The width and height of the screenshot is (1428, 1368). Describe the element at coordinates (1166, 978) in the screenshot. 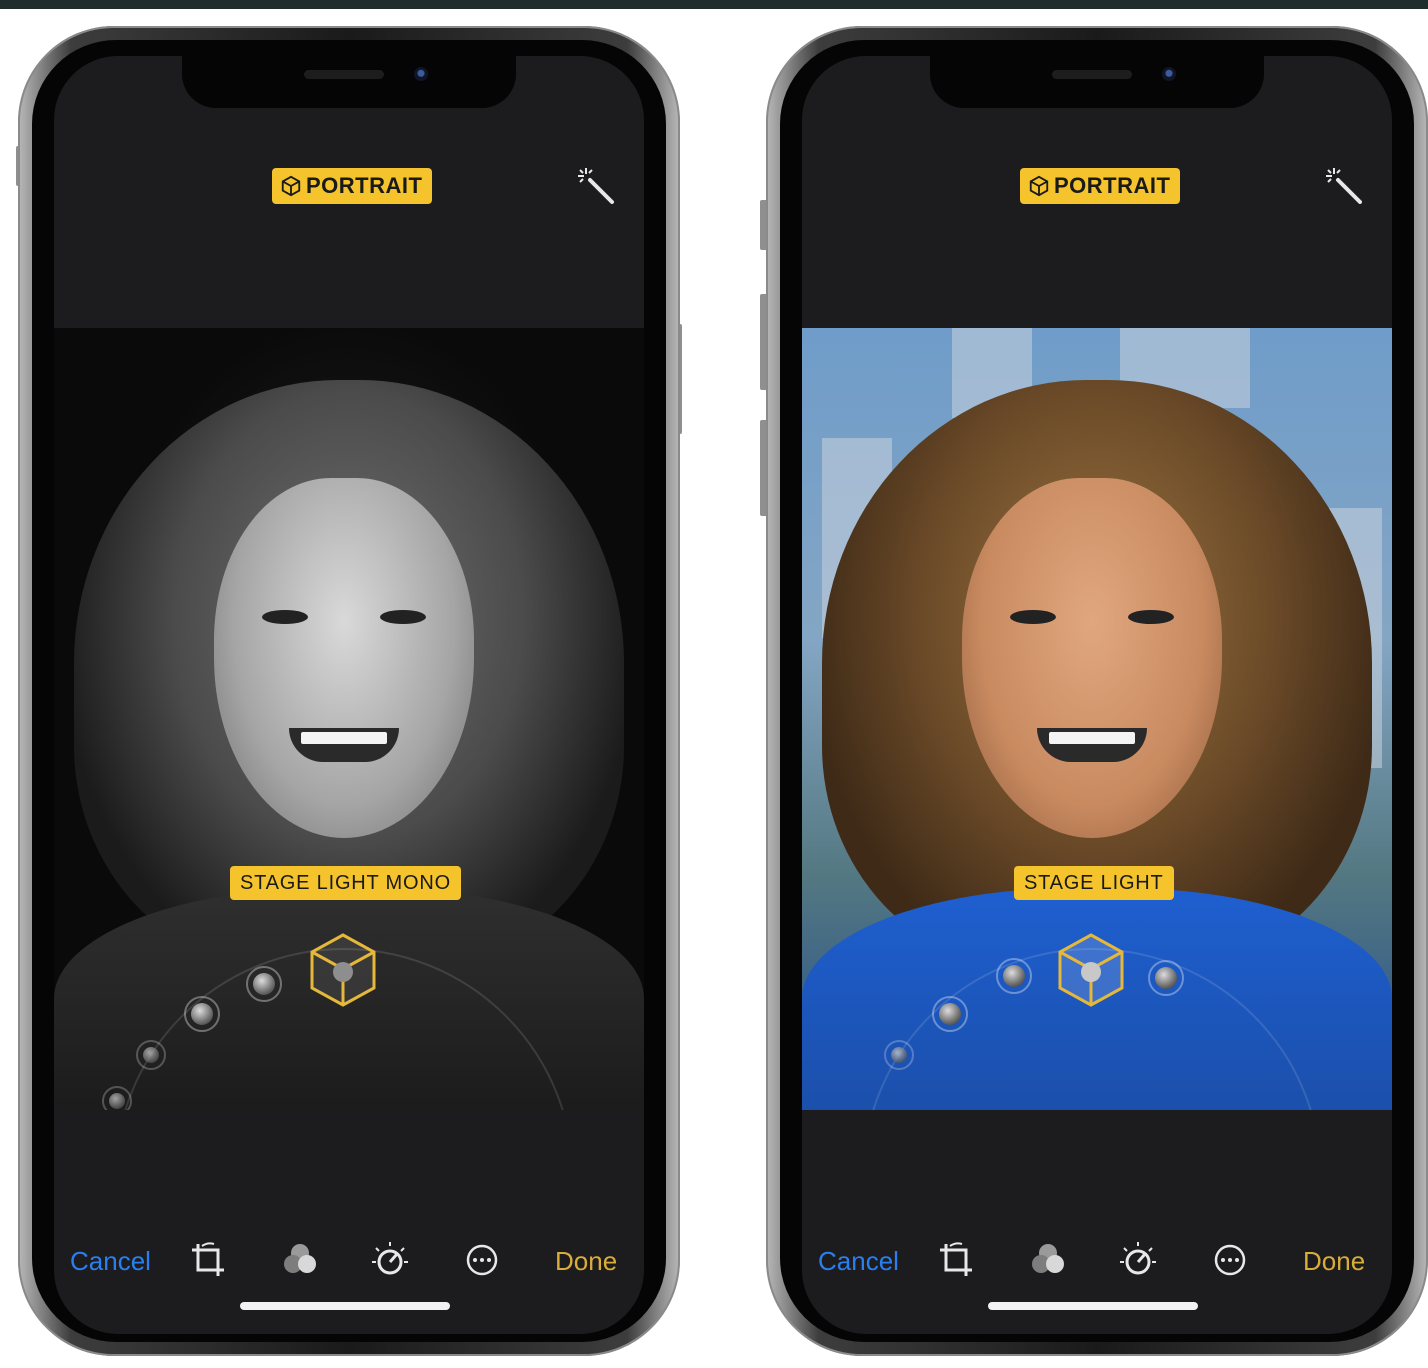

I see `lighting-option-stage-mono` at that location.